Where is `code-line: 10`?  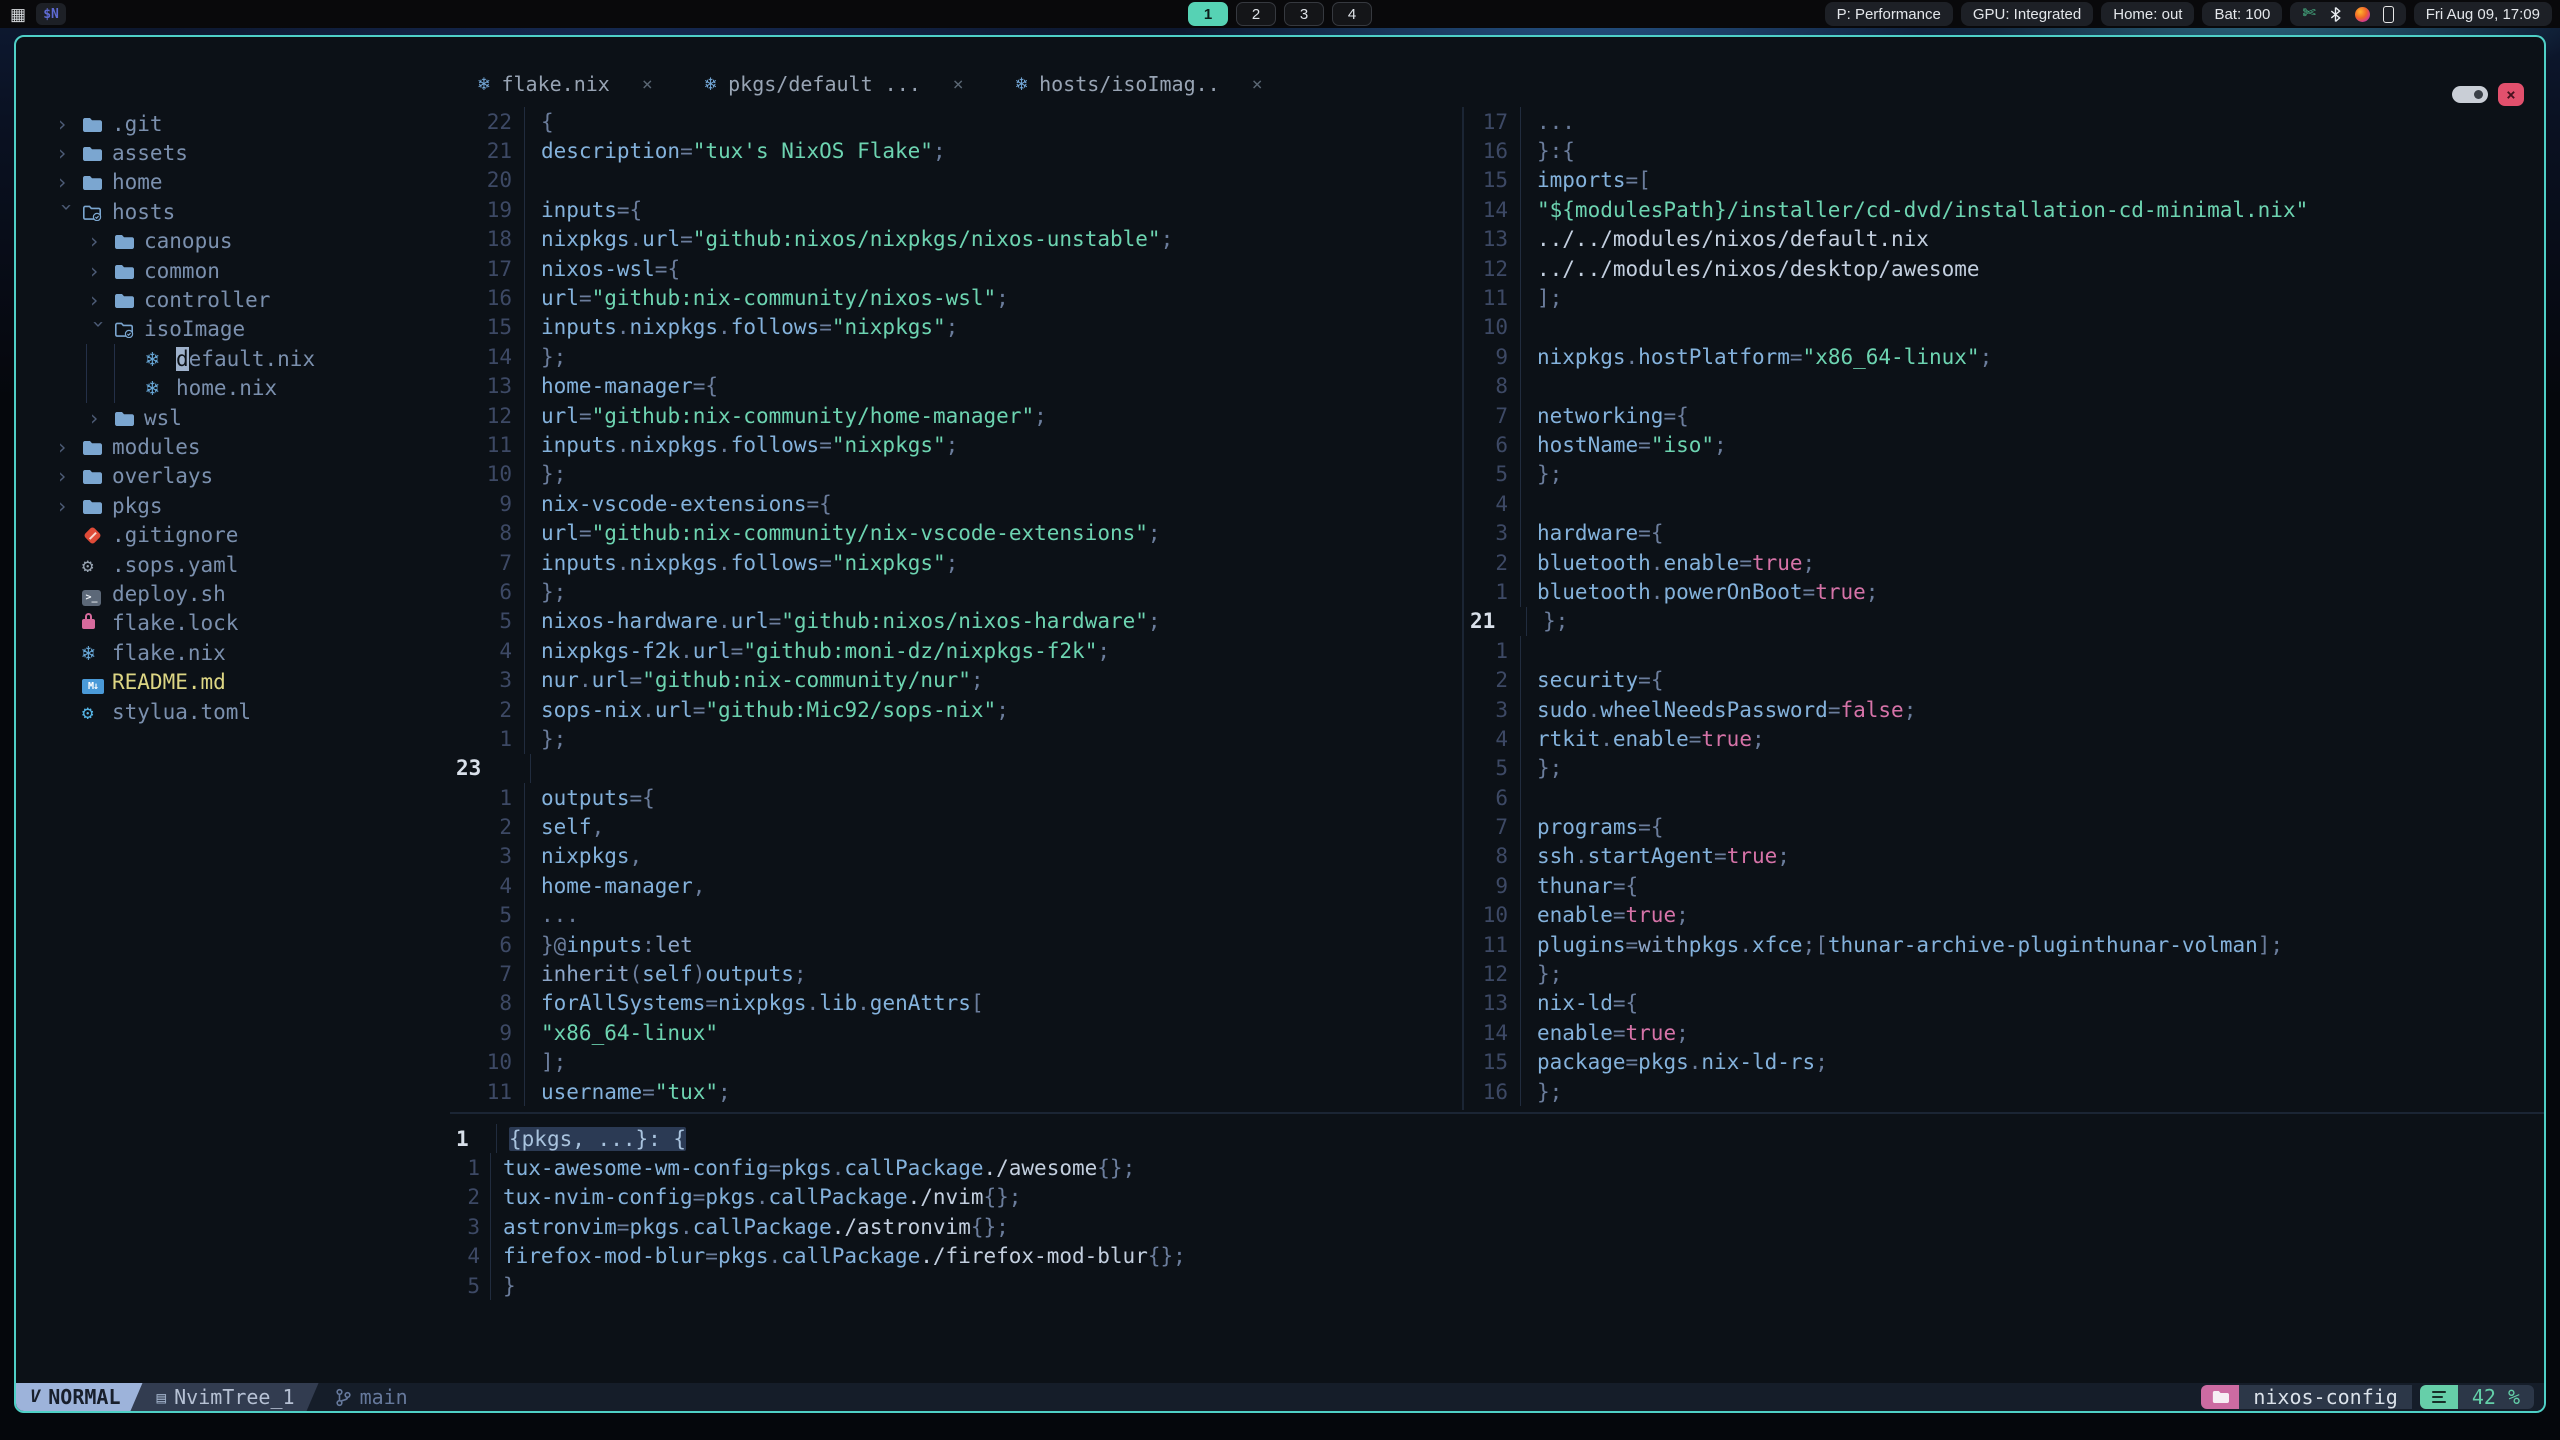 code-line: 10 is located at coordinates (2004, 327).